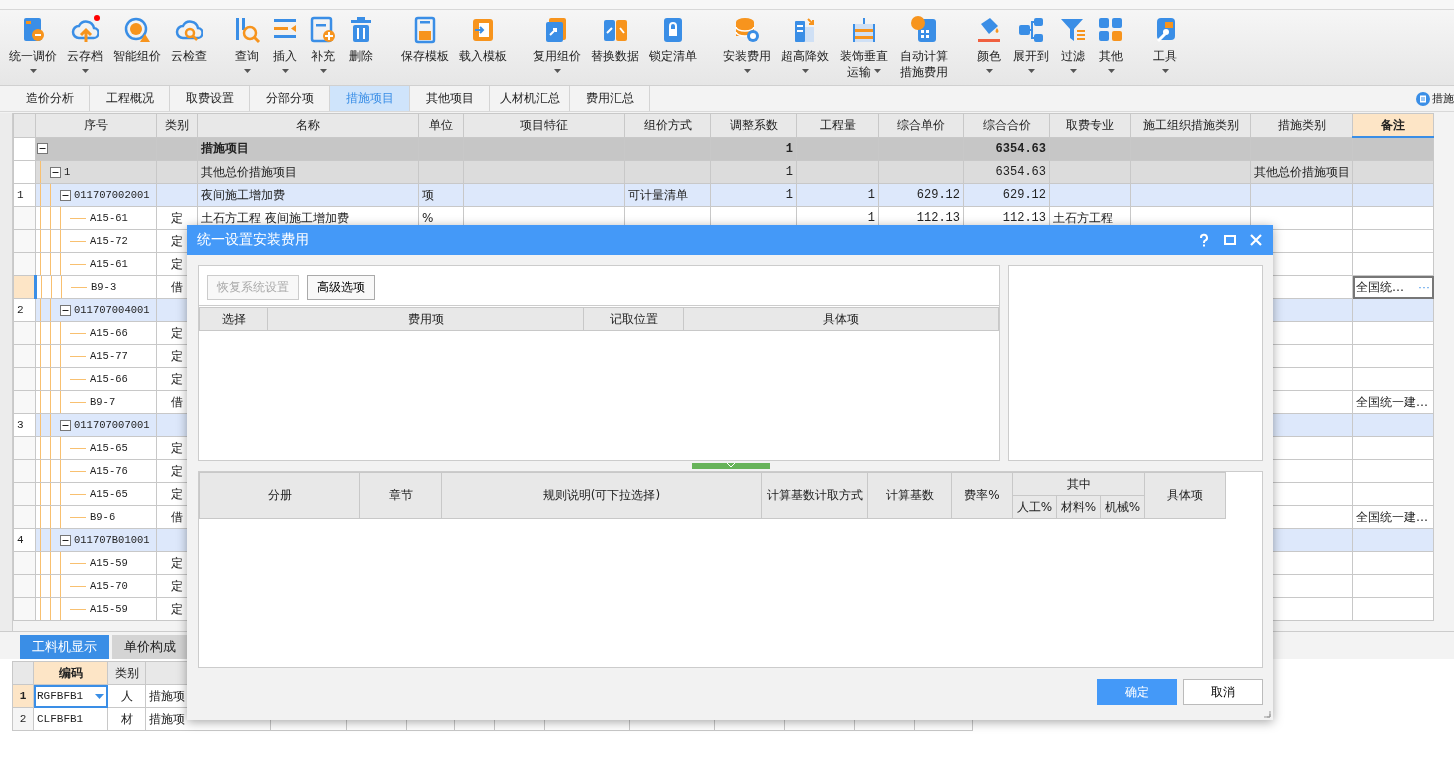 The image size is (1454, 774). What do you see at coordinates (982, 495) in the screenshot?
I see `column-header: 费率%` at bounding box center [982, 495].